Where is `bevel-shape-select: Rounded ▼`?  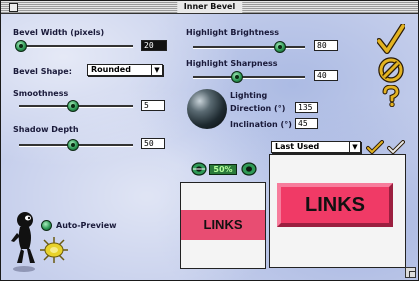
bevel-shape-select: Rounded ▼ is located at coordinates (125, 70).